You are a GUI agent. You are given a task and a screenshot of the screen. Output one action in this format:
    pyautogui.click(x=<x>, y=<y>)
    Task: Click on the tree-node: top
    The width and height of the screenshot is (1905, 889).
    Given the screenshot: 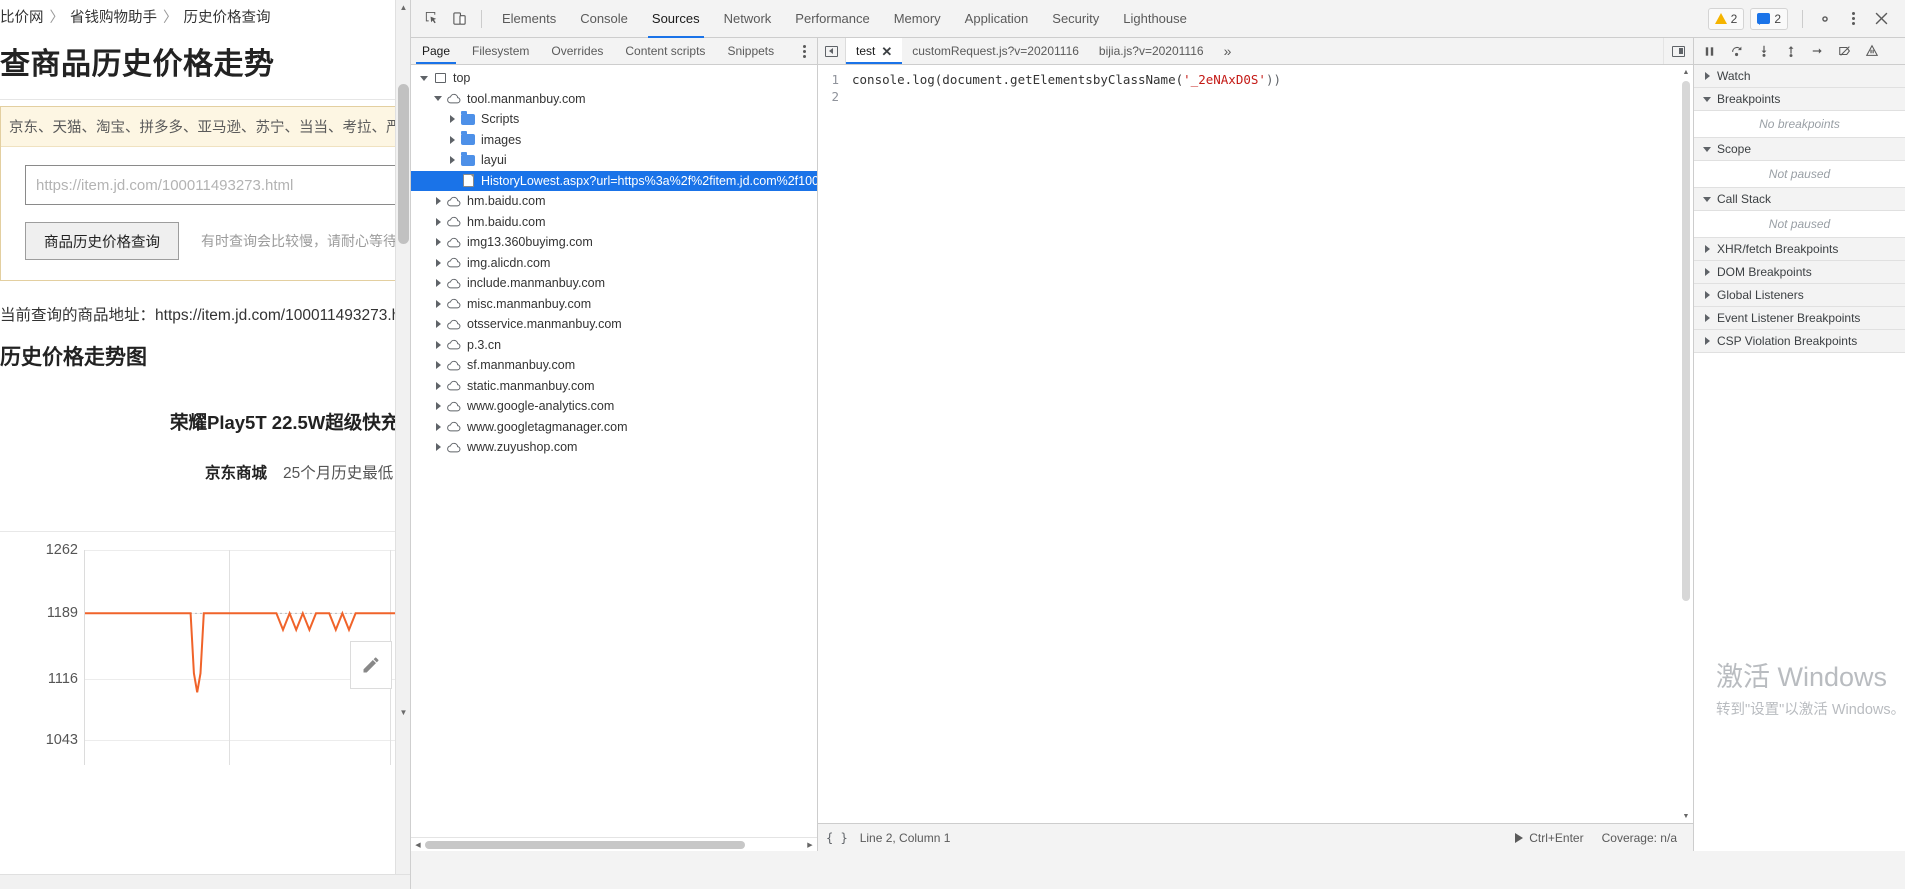 What is the action you would take?
    pyautogui.click(x=614, y=78)
    